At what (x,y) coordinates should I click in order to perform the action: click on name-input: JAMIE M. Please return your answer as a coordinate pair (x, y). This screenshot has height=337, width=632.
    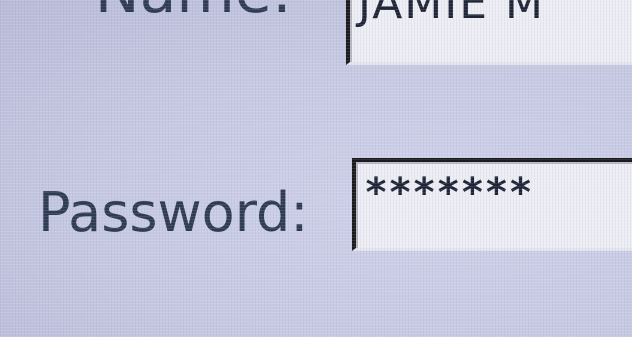
    Looking at the image, I should click on (489, 32).